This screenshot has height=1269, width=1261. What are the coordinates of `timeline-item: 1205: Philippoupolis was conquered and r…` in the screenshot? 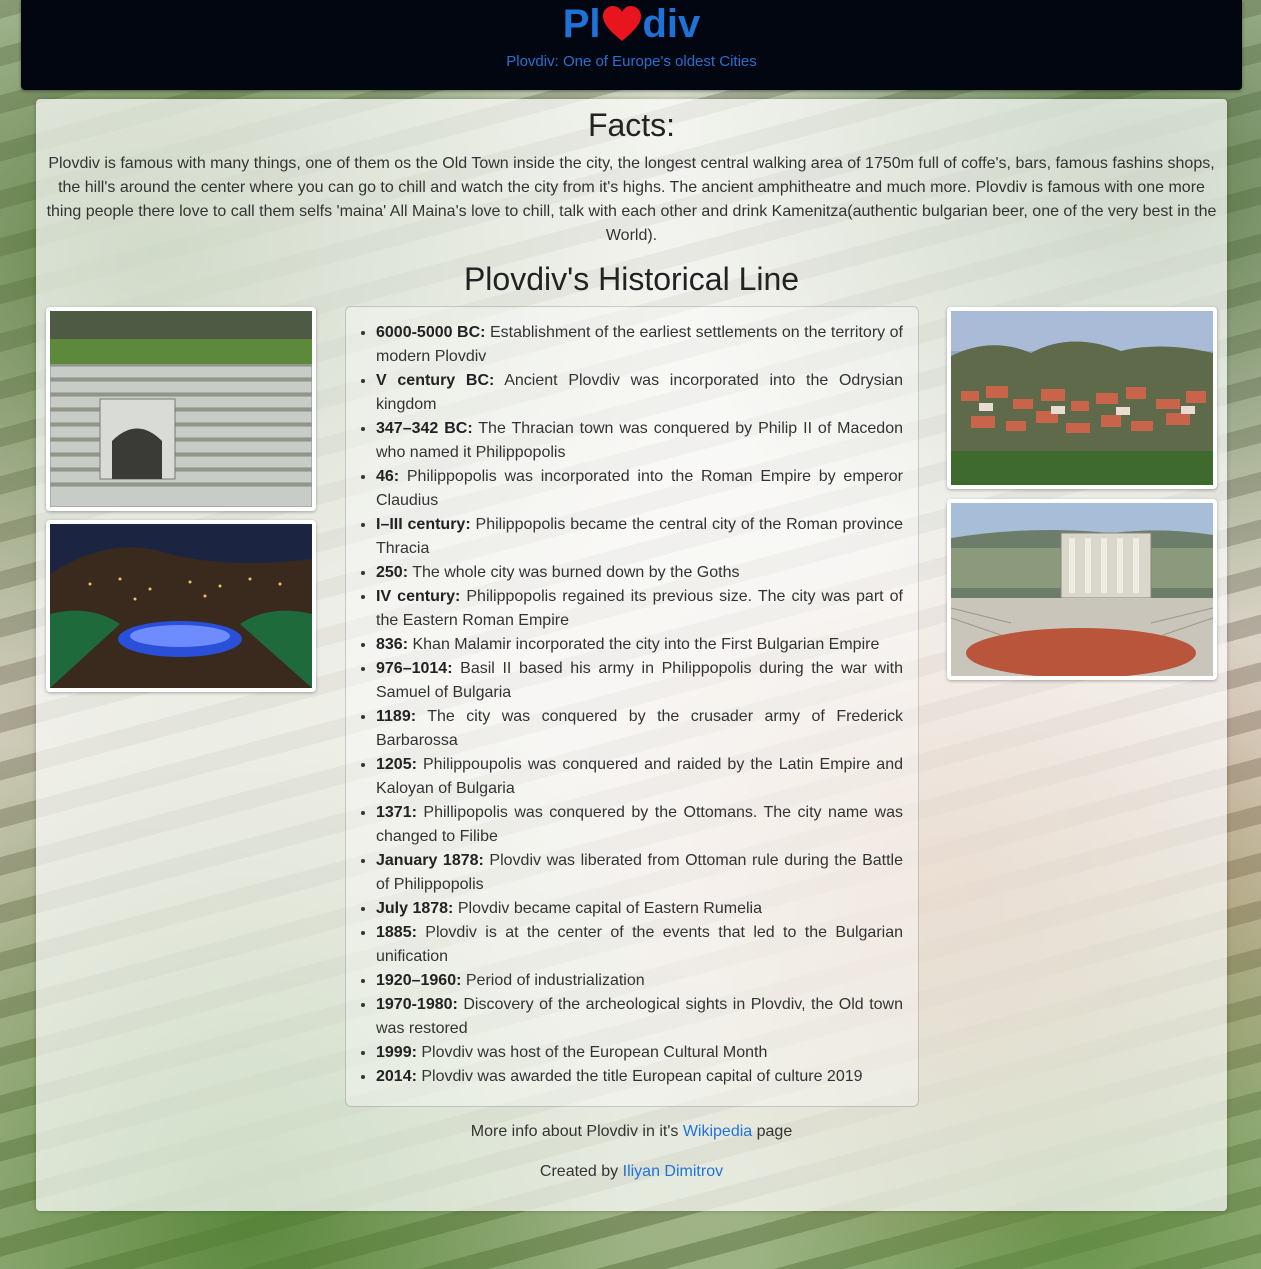 It's located at (639, 777).